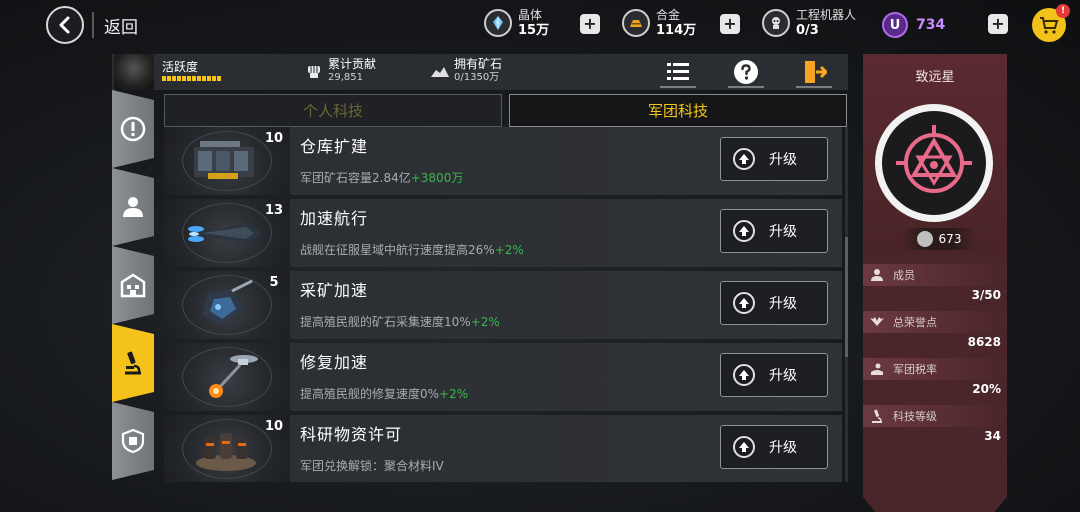  I want to click on ore-value: 0/1350万, so click(477, 77).